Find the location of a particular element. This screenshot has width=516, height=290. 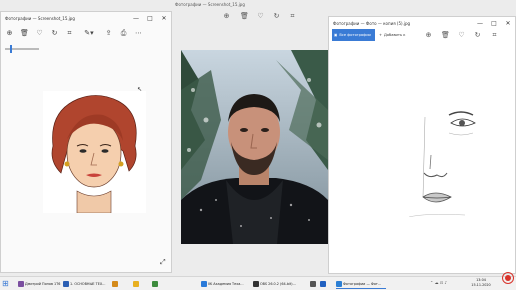

zoom-slider-thumb is located at coordinates (11, 49).